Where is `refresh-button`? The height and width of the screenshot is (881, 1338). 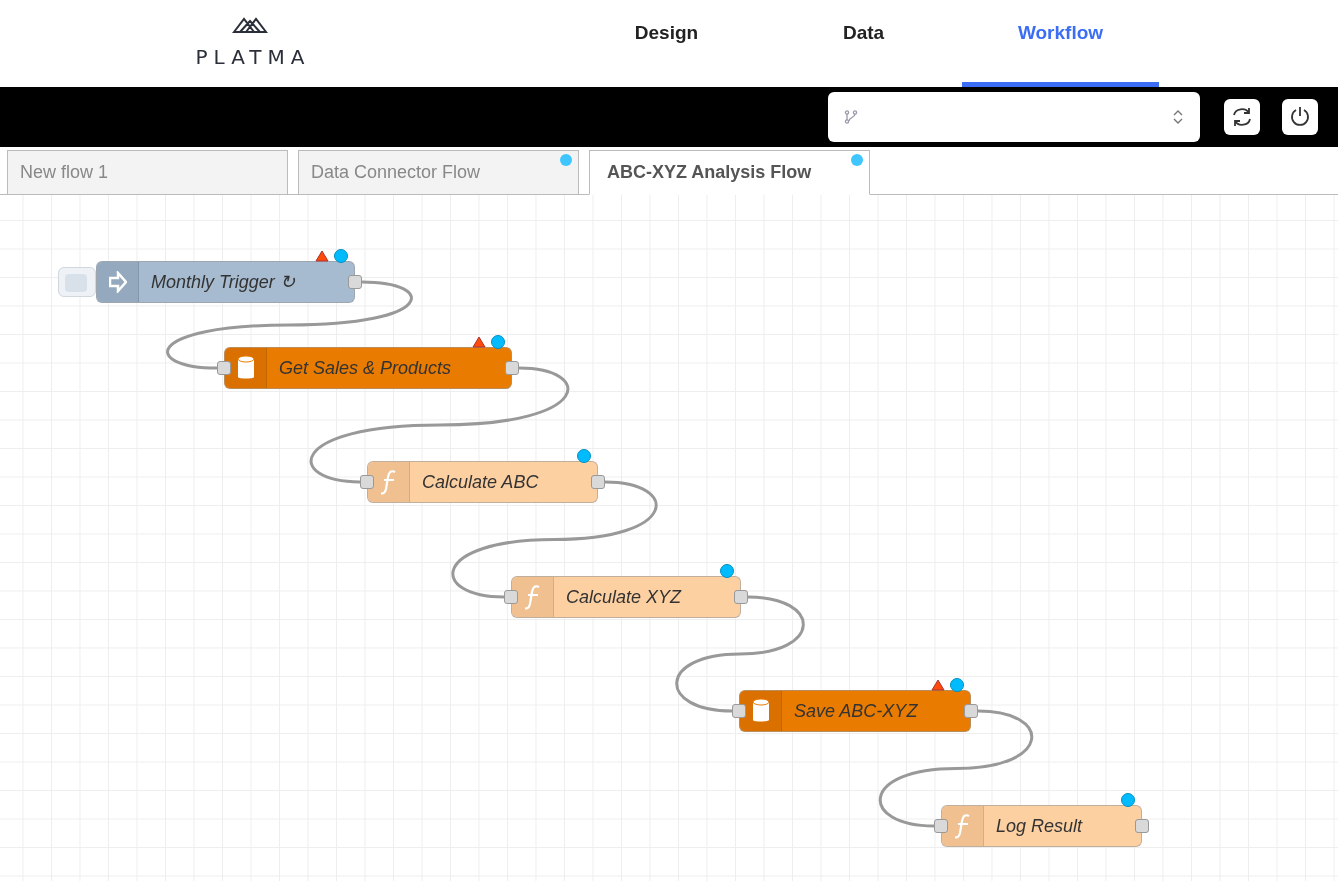
refresh-button is located at coordinates (1242, 117).